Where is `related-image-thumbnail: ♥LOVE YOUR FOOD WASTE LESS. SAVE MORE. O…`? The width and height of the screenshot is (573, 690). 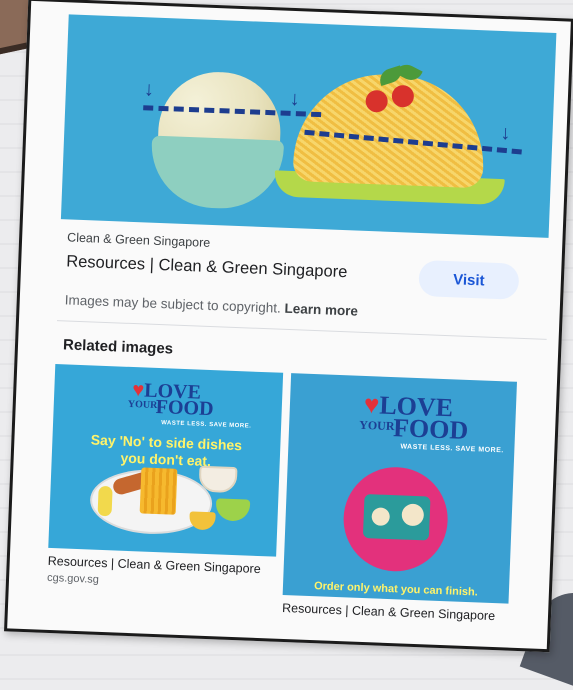
related-image-thumbnail: ♥LOVE YOUR FOOD WASTE LESS. SAVE MORE. O… is located at coordinates (399, 488).